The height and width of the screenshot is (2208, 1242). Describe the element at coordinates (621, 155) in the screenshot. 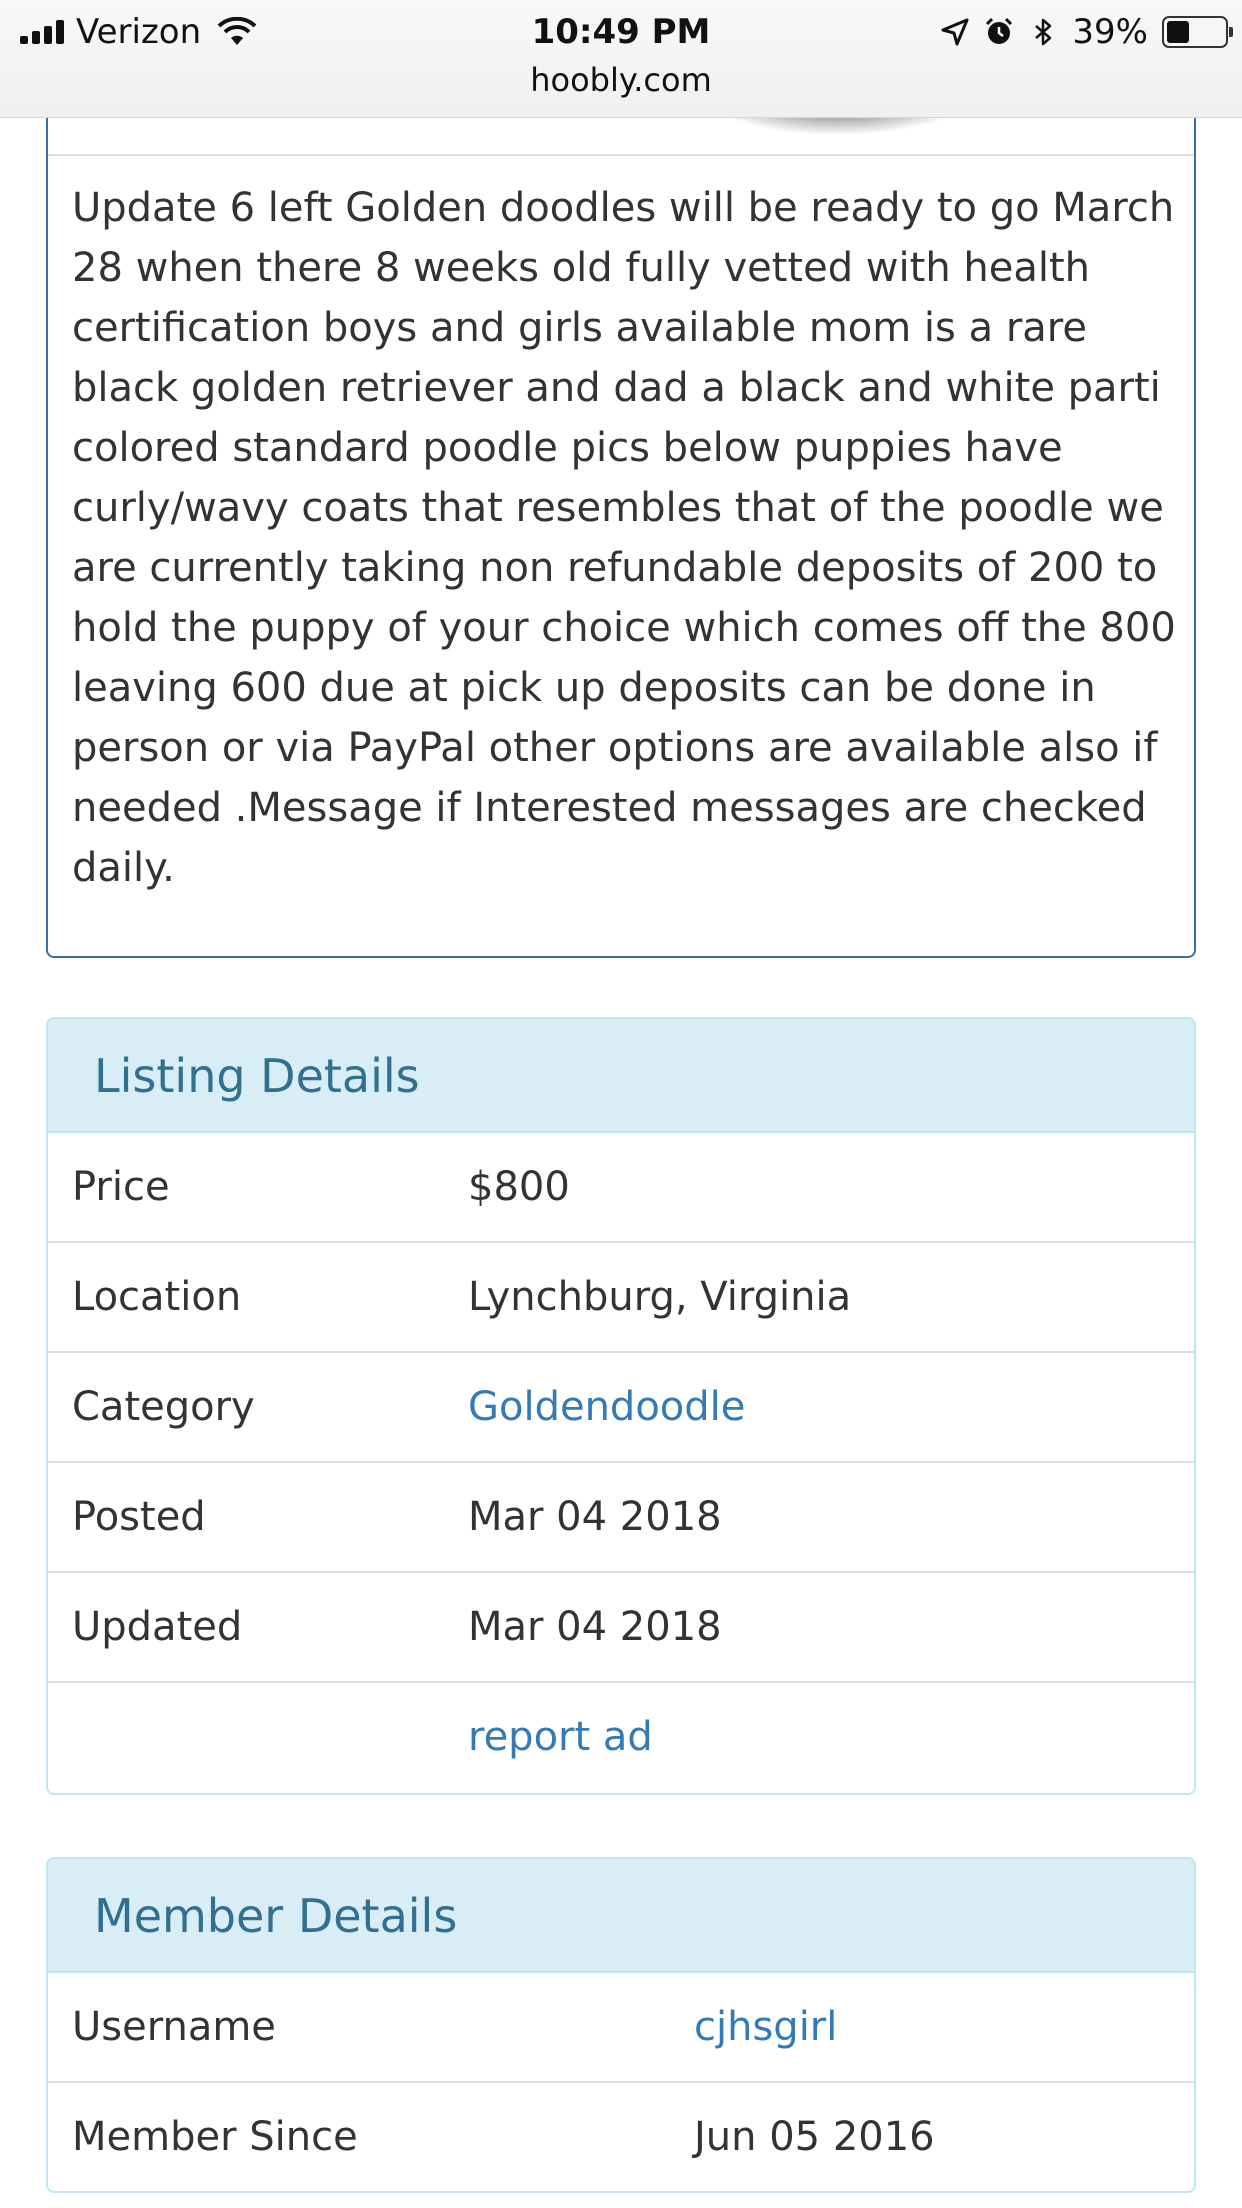

I see `description-divider` at that location.